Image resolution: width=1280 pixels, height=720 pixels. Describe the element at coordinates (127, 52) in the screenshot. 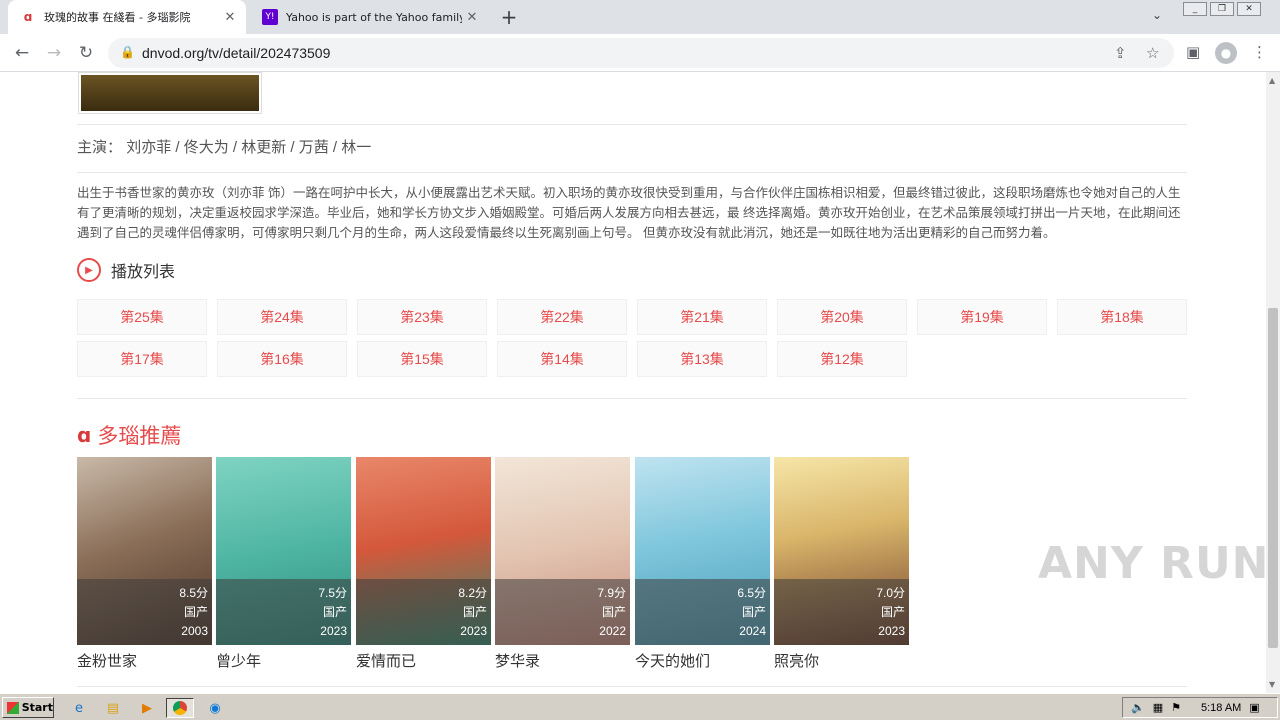

I see `lock-icon: 🔒` at that location.